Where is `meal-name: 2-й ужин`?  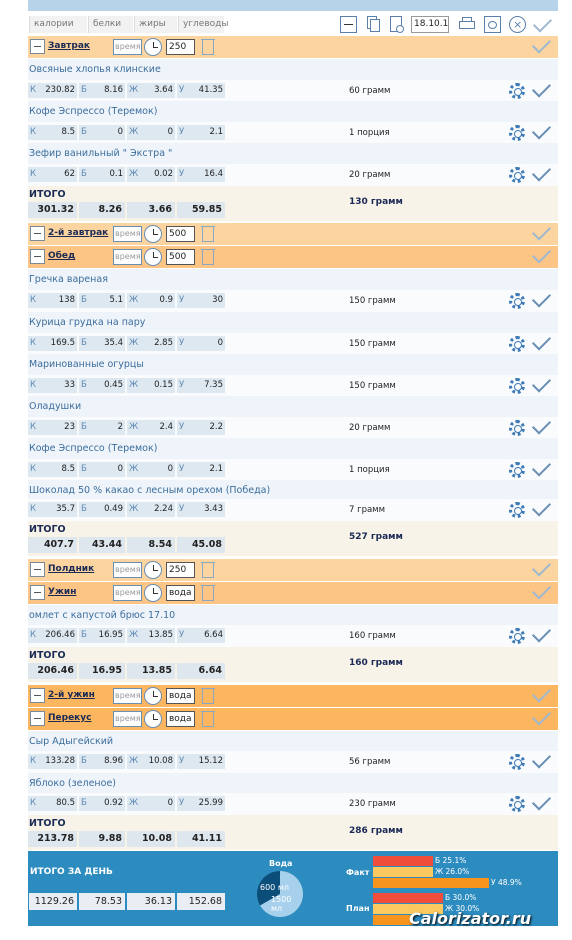 meal-name: 2-й ужин is located at coordinates (71, 695).